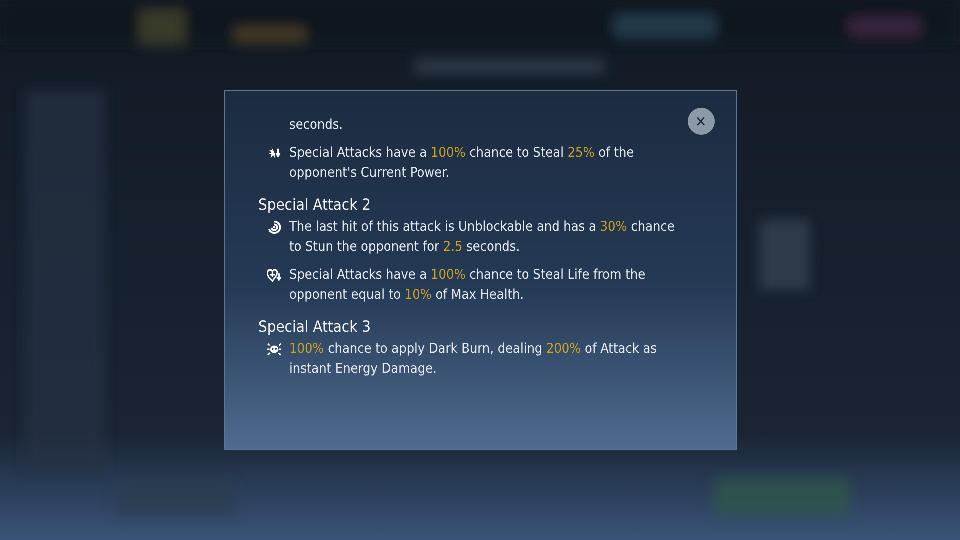 The width and height of the screenshot is (960, 540). I want to click on effect-text: Special Attacks have a 100% chance to Steal Life from the opponent equal to 10% of Max Health., so click(468, 285).